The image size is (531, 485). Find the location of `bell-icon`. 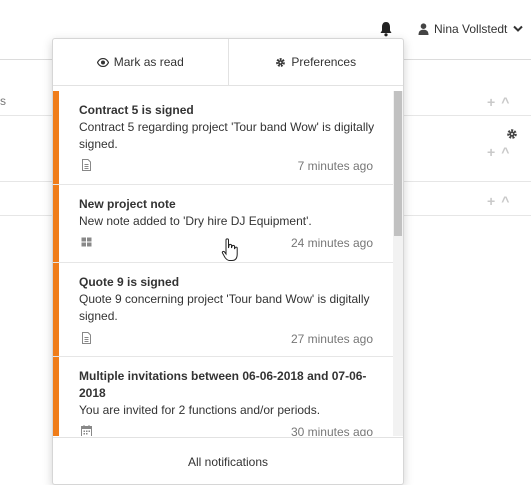

bell-icon is located at coordinates (386, 29).